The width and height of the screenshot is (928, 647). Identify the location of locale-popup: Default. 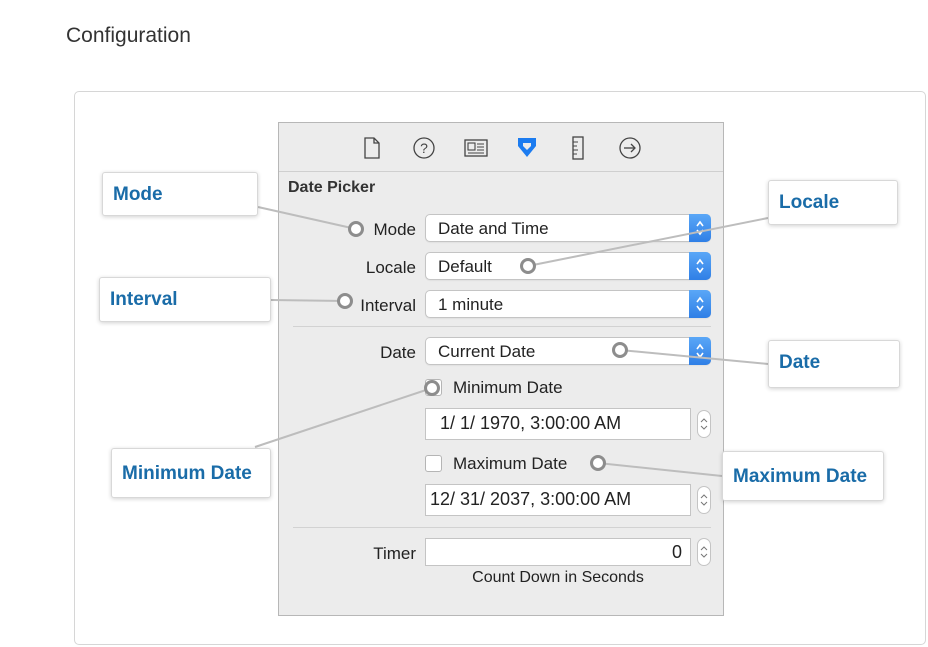
(568, 266).